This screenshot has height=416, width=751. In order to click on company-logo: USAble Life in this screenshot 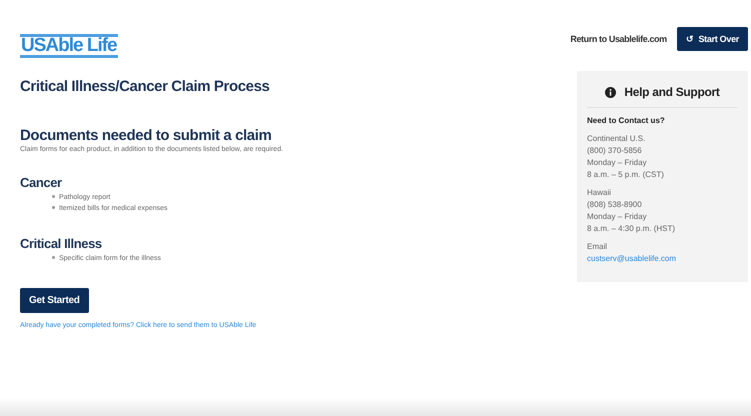, I will do `click(69, 46)`.